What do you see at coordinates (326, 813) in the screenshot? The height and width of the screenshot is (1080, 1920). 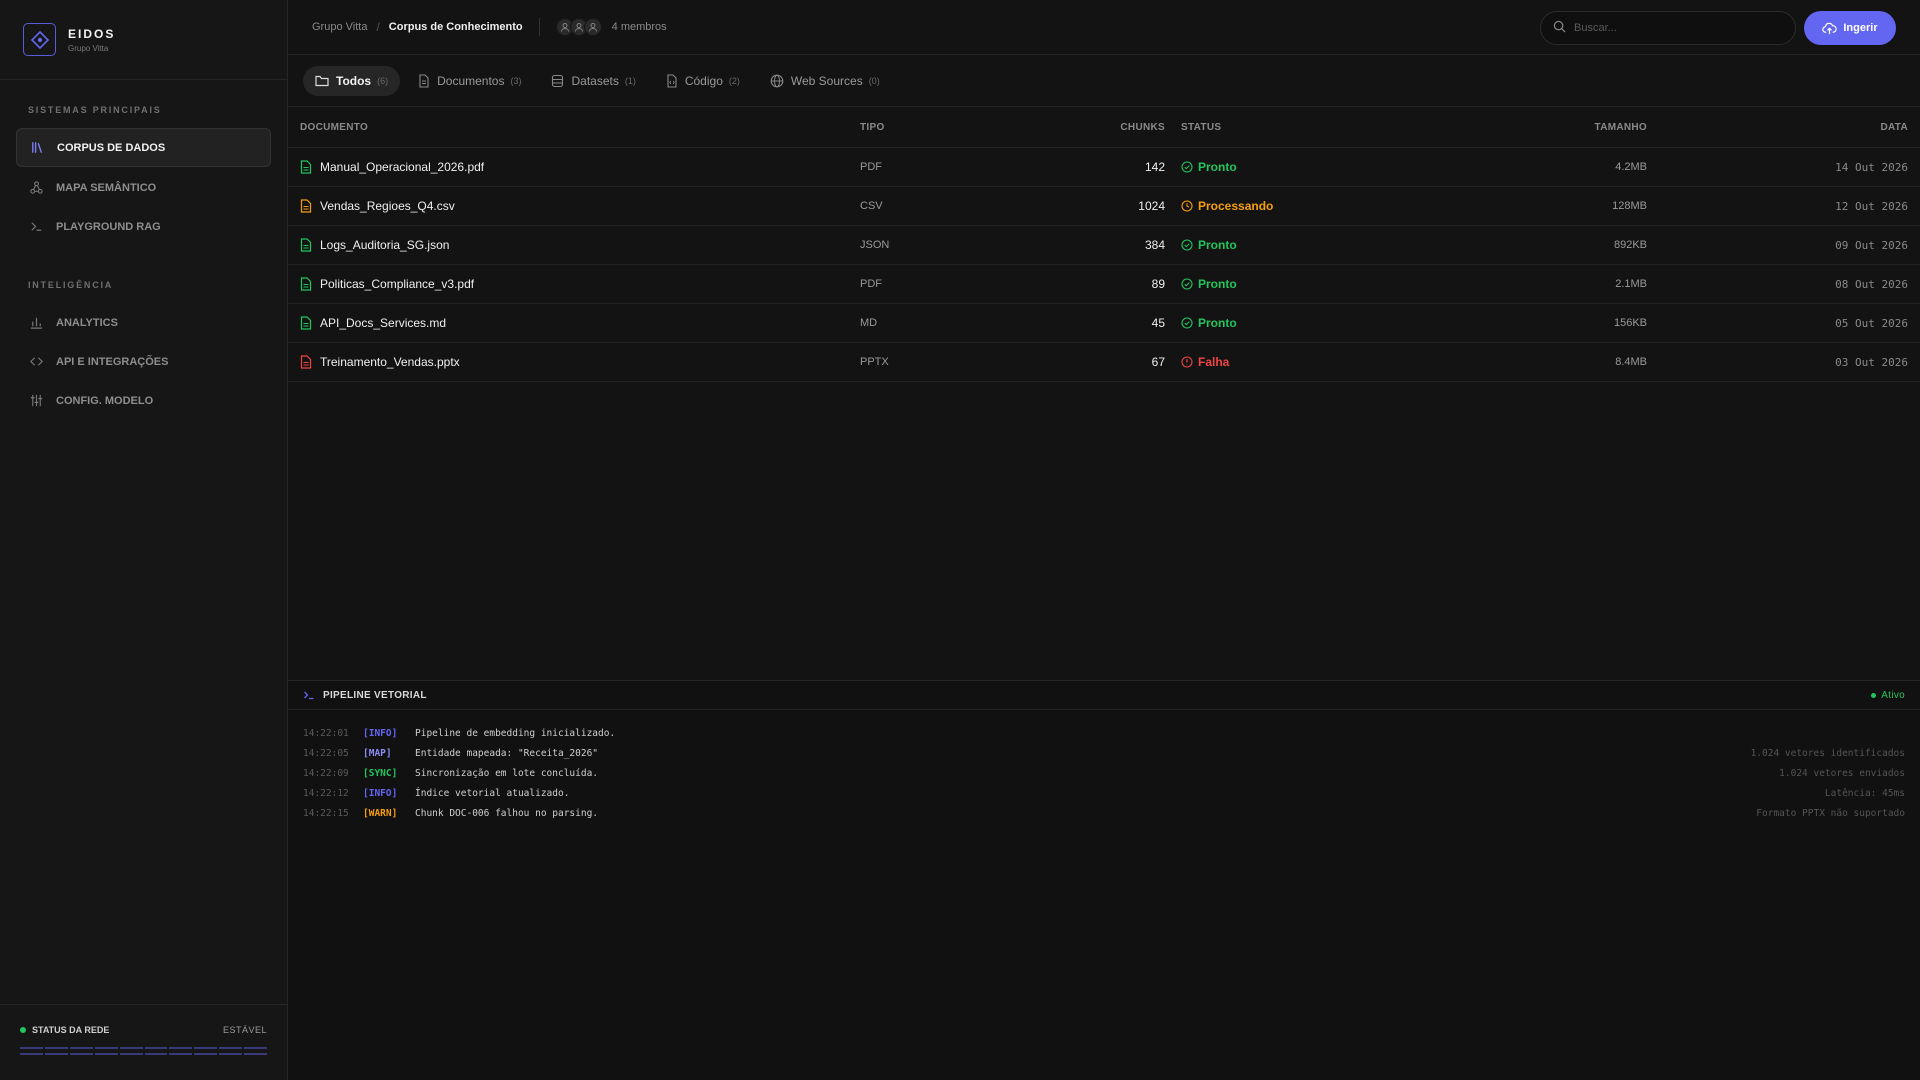 I see `log-time: 14:22:15` at bounding box center [326, 813].